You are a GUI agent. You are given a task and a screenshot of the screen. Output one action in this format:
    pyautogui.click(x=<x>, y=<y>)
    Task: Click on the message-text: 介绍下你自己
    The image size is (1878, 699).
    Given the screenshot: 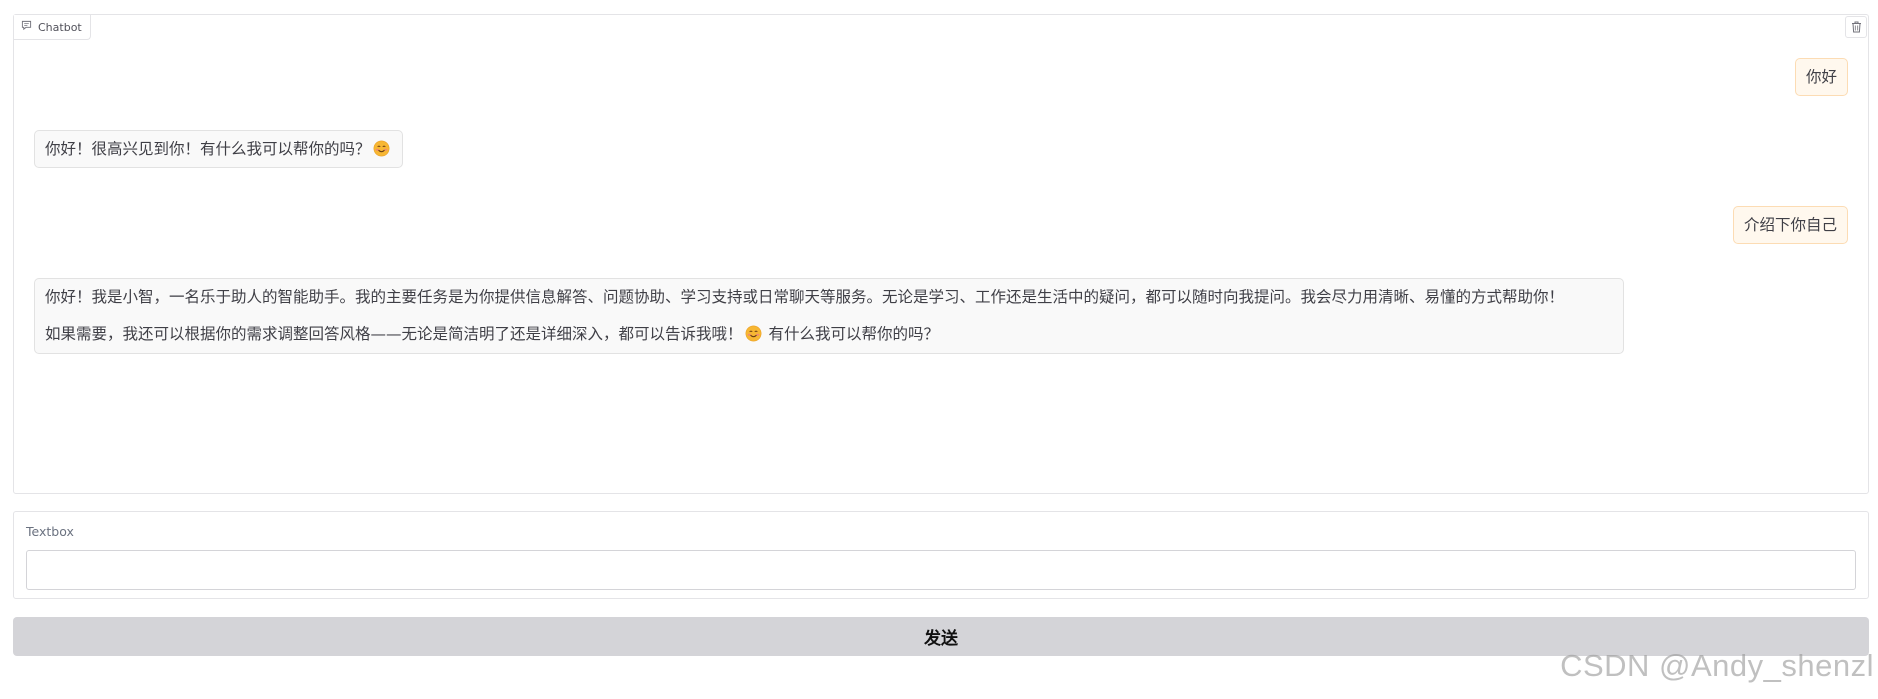 What is the action you would take?
    pyautogui.click(x=1790, y=225)
    